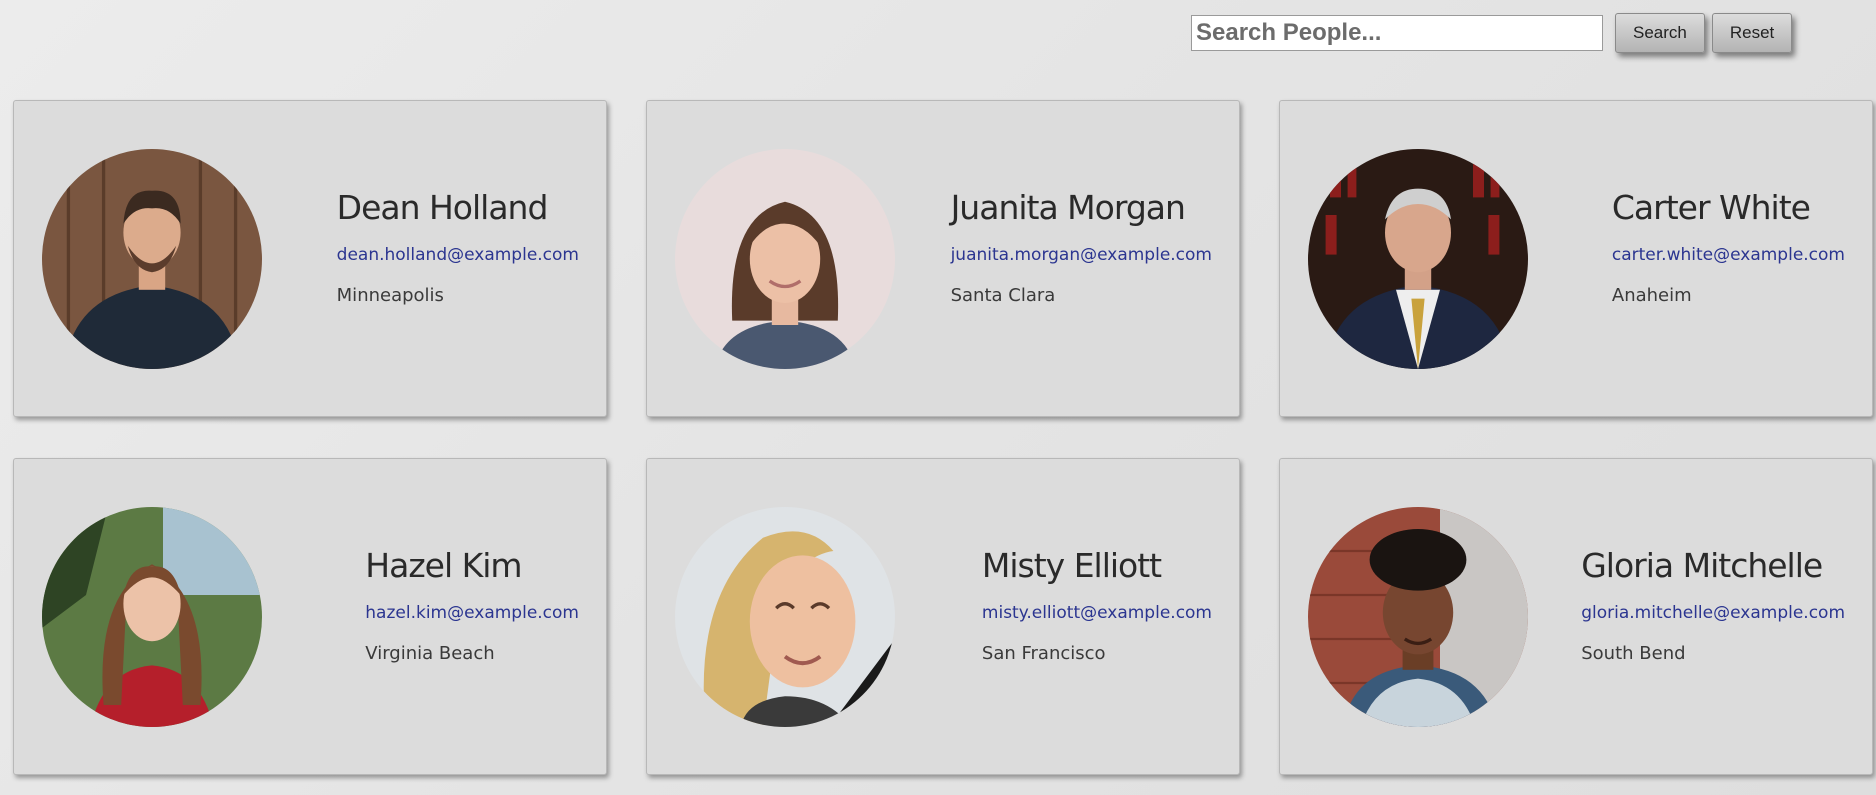 This screenshot has height=795, width=1876. I want to click on person-name: Juanita Morgan, so click(1068, 207).